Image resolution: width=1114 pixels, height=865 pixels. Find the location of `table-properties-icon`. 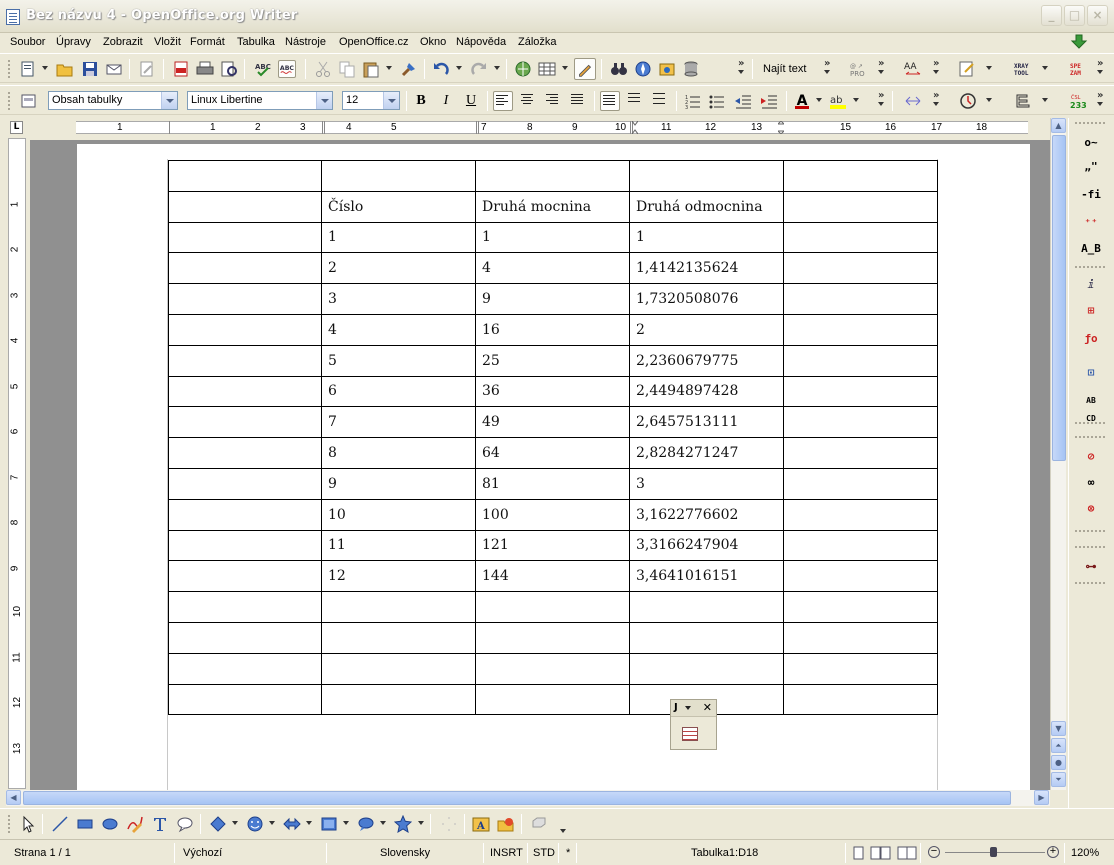

table-properties-icon is located at coordinates (690, 734).